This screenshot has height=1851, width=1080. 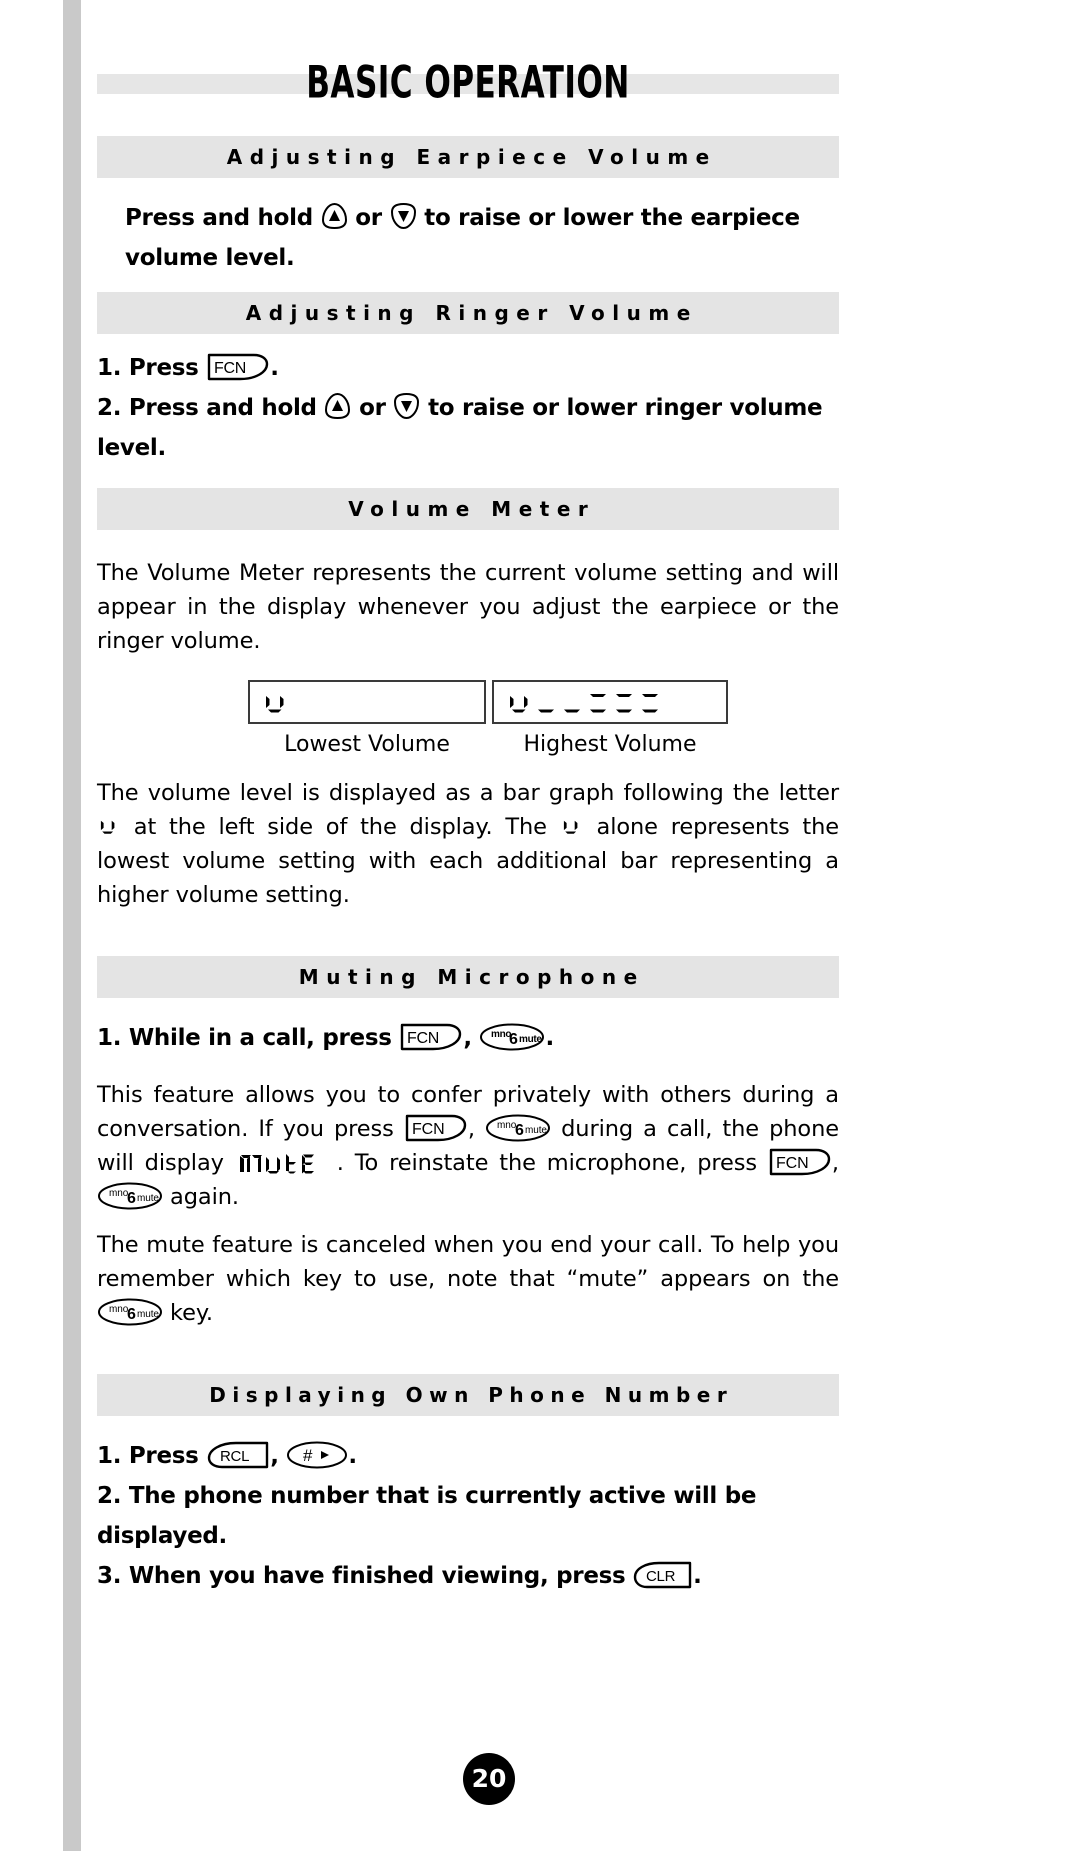 I want to click on clr-key-icon: CLR, so click(x=663, y=1575).